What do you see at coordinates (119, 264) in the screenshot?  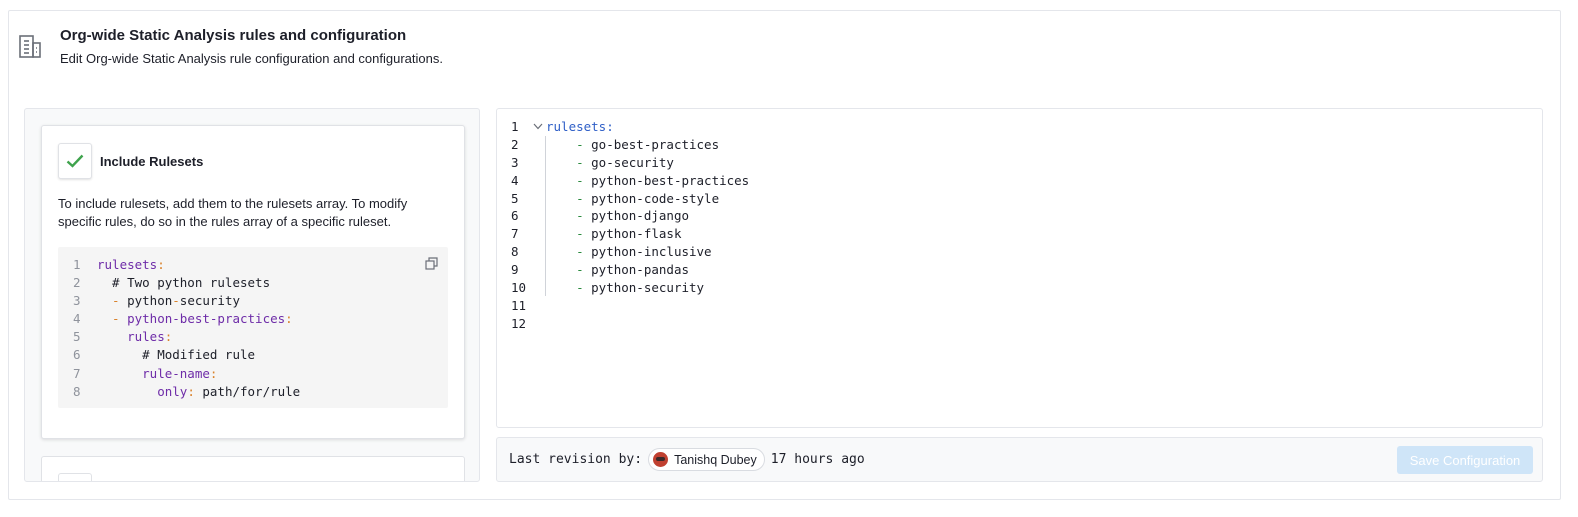 I see `snippet-line: 1 rulesets:` at bounding box center [119, 264].